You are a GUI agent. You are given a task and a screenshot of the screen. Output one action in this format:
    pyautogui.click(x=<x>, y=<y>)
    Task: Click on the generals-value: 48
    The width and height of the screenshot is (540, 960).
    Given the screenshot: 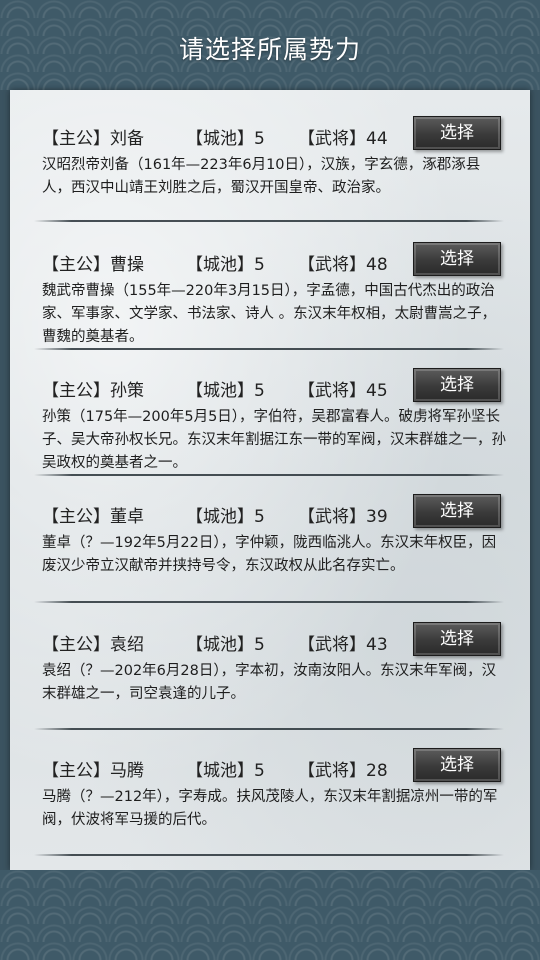 What is the action you would take?
    pyautogui.click(x=377, y=265)
    